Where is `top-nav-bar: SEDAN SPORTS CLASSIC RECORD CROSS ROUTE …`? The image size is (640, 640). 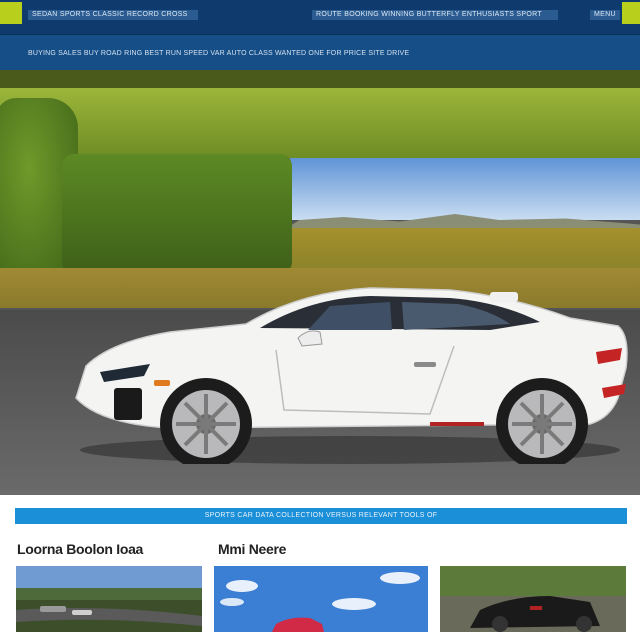 top-nav-bar: SEDAN SPORTS CLASSIC RECORD CROSS ROUTE … is located at coordinates (320, 17).